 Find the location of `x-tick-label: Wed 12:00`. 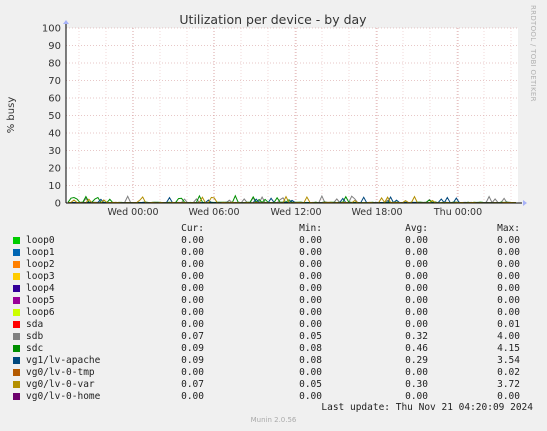

x-tick-label: Wed 12:00 is located at coordinates (295, 212).